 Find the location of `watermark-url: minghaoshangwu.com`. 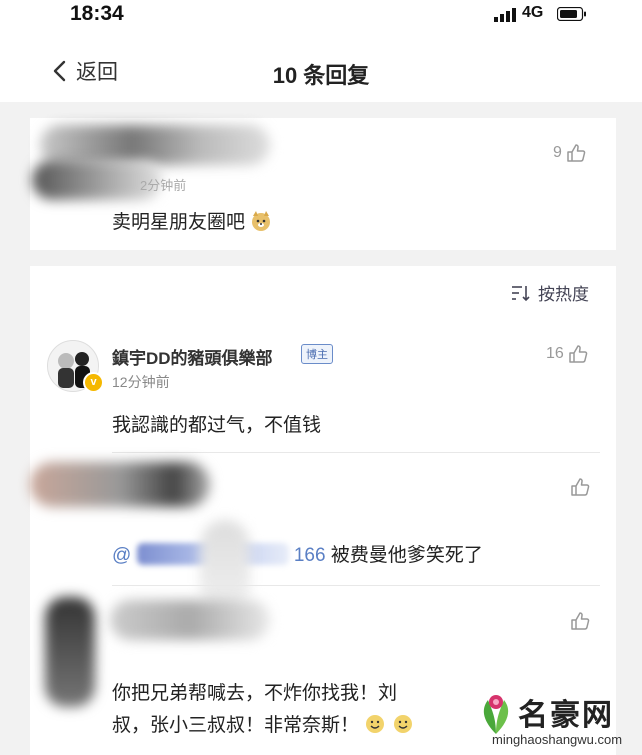

watermark-url: minghaoshangwu.com is located at coordinates (557, 739).